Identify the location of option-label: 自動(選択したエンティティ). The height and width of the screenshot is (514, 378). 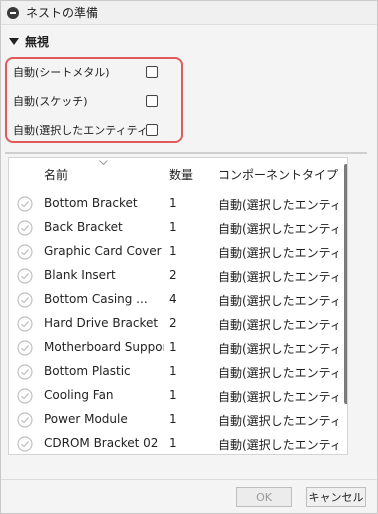
(83, 130).